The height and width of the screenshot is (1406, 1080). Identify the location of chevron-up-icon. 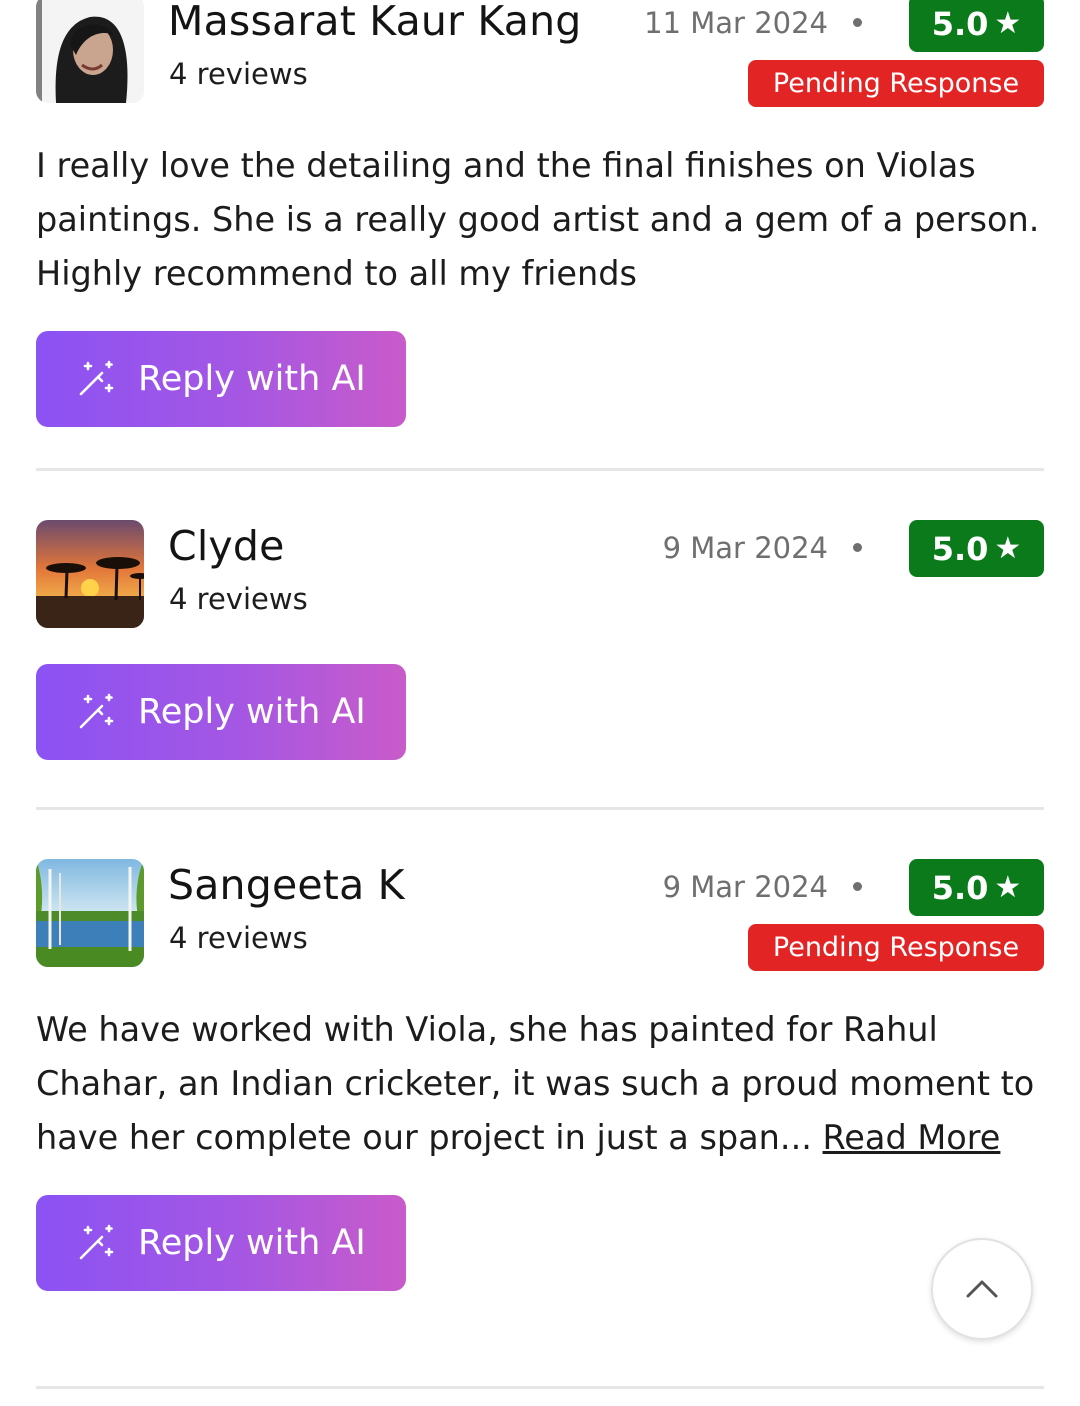
(982, 1289).